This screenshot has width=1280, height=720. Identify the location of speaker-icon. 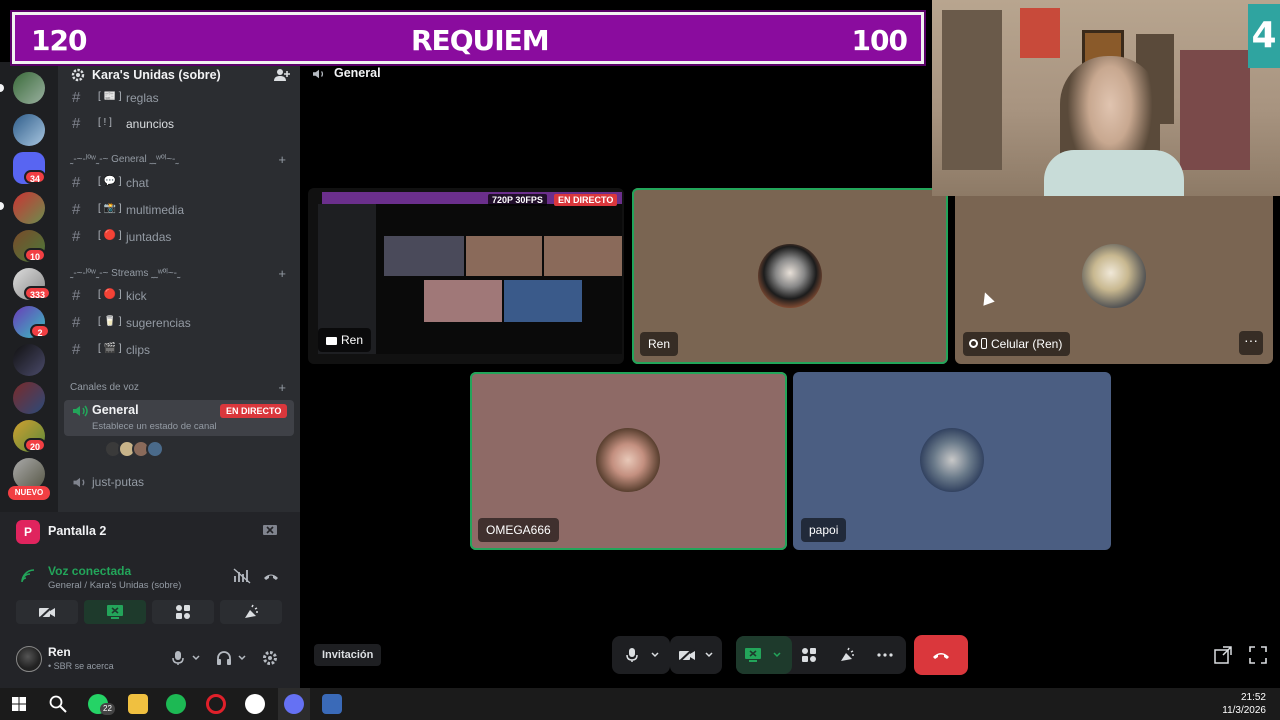
(318, 74).